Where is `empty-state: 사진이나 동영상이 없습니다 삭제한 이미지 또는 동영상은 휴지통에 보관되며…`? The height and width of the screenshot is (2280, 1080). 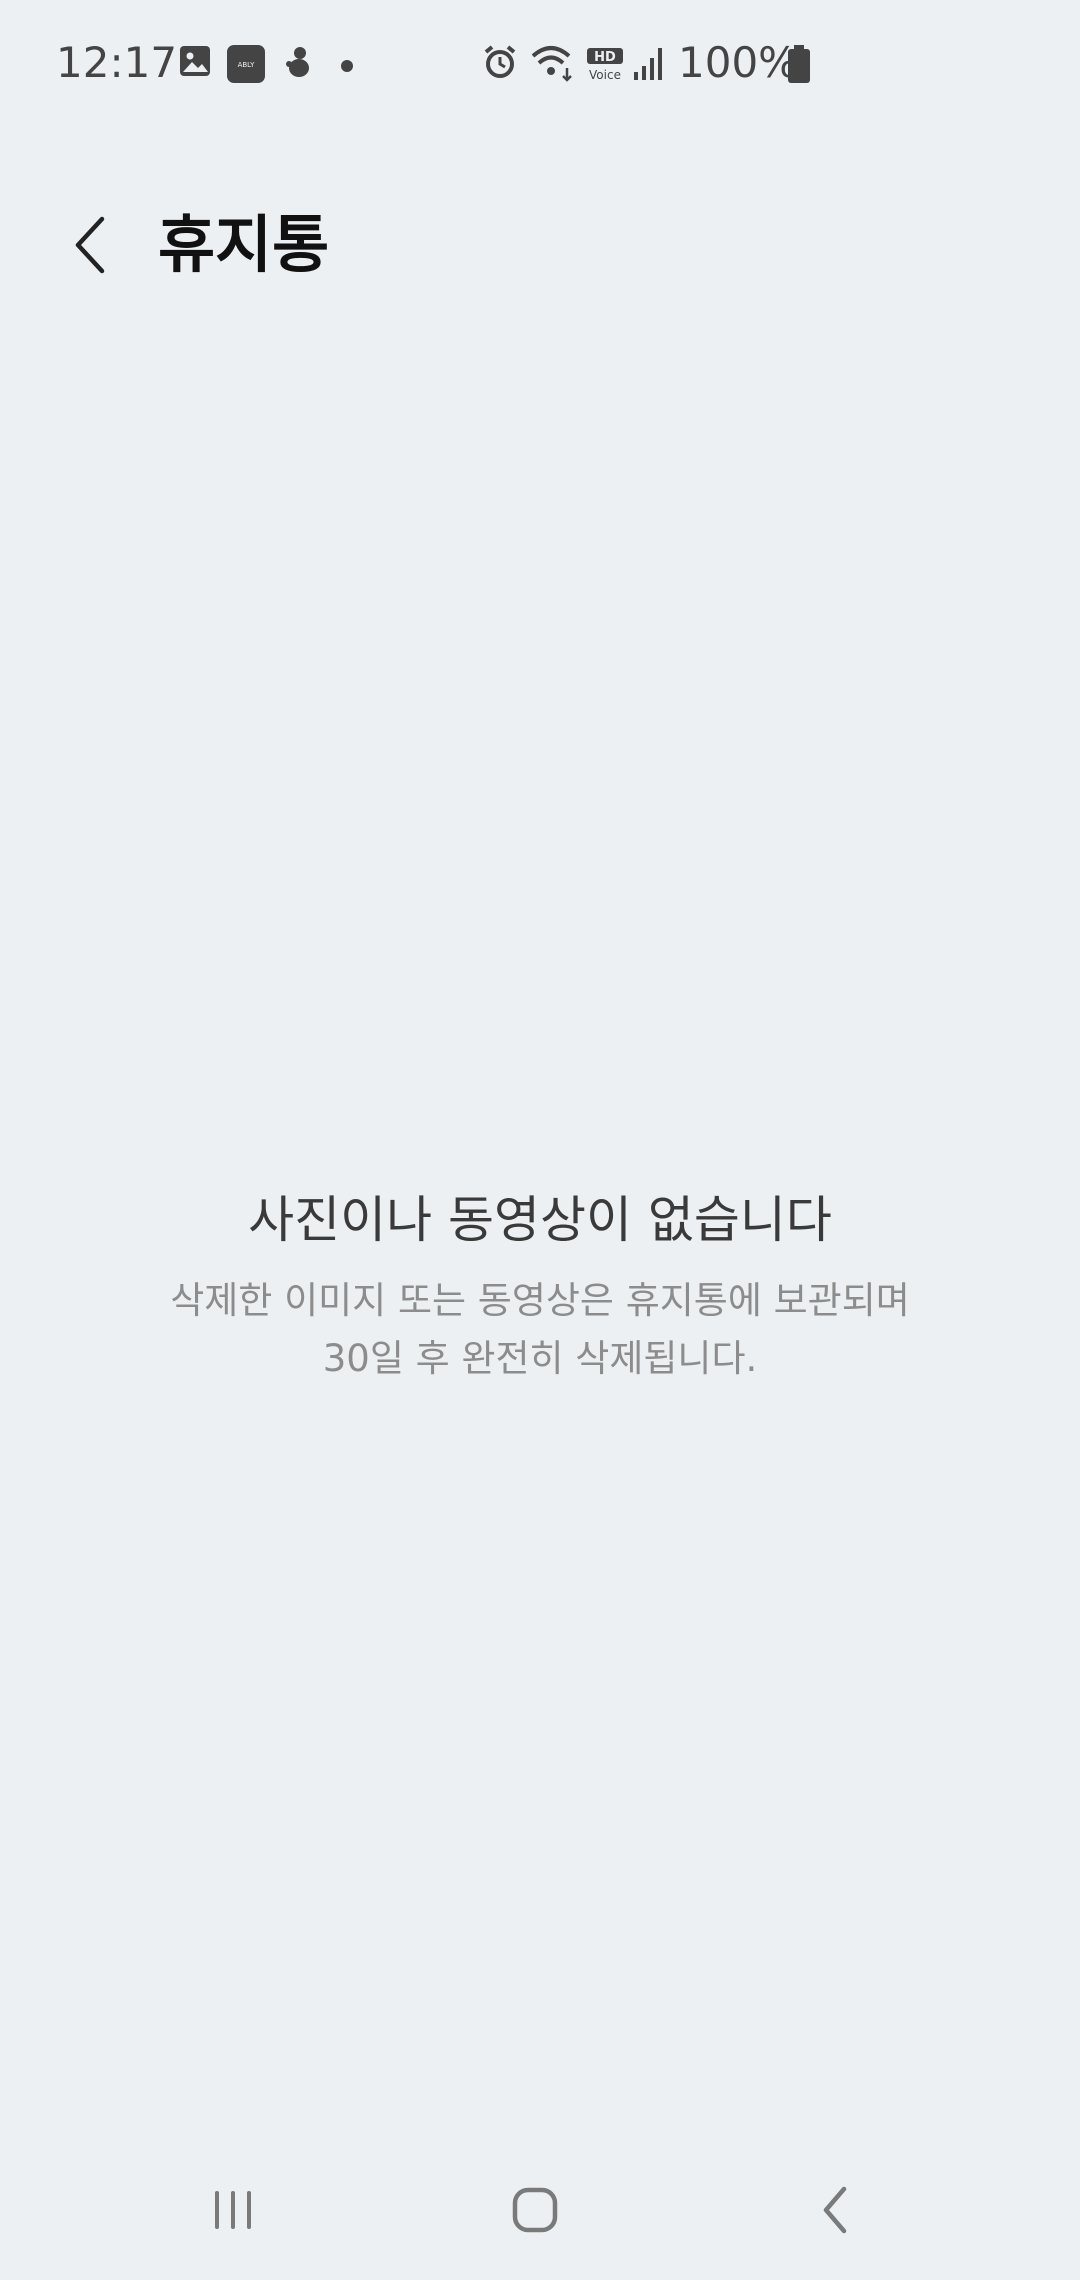 empty-state: 사진이나 동영상이 없습니다 삭제한 이미지 또는 동영상은 휴지통에 보관되며… is located at coordinates (540, 1284).